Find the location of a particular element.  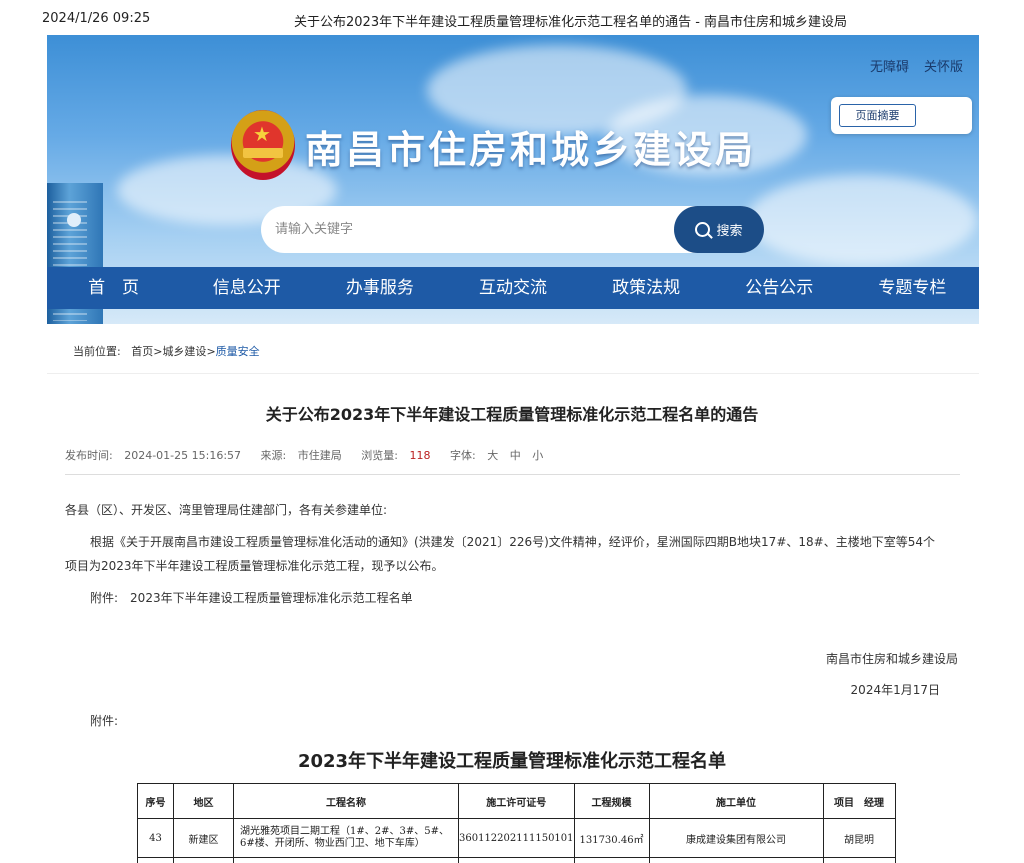

signature-organization: 南昌市住房和城乡建设局 is located at coordinates (891, 659).